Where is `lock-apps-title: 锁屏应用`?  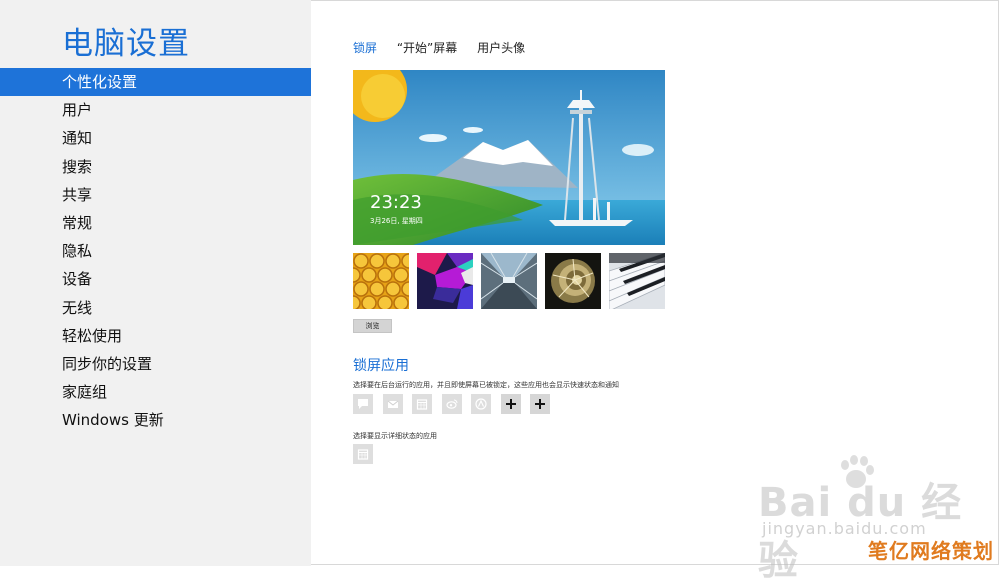
lock-apps-title: 锁屏应用 is located at coordinates (381, 366).